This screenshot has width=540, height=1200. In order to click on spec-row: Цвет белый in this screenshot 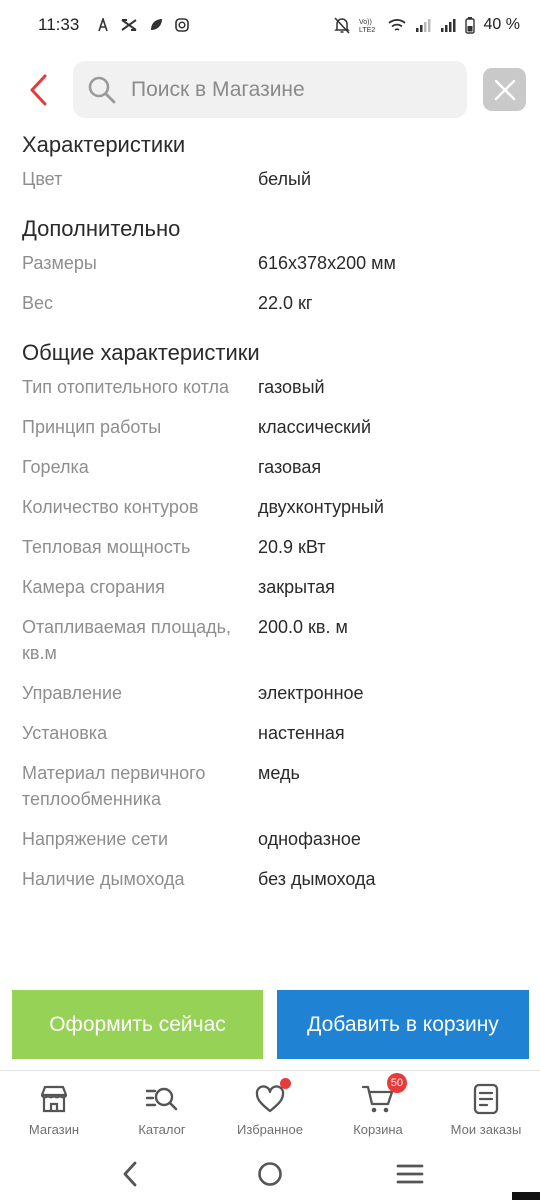, I will do `click(270, 179)`.